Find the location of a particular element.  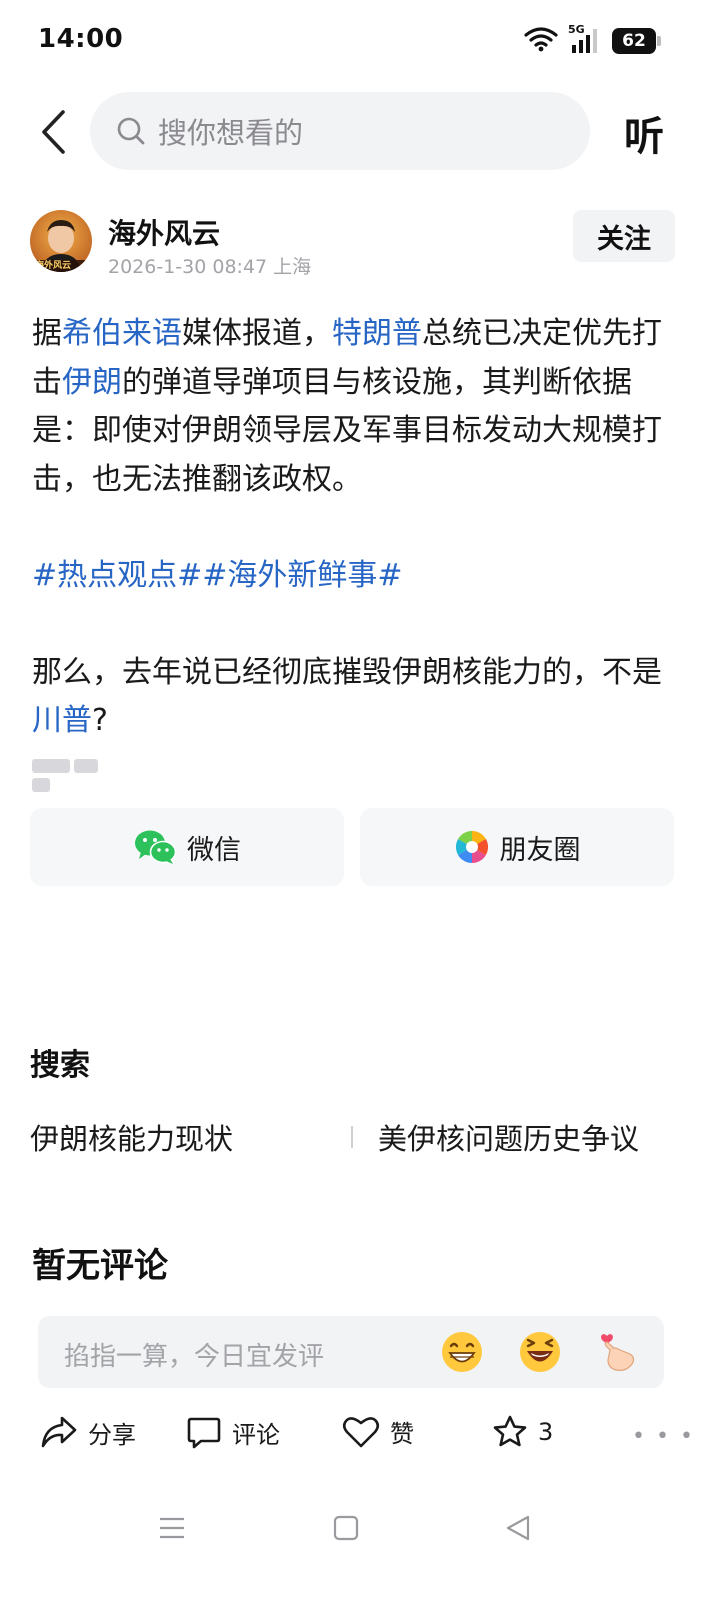

like-label: 赞 is located at coordinates (402, 1434).